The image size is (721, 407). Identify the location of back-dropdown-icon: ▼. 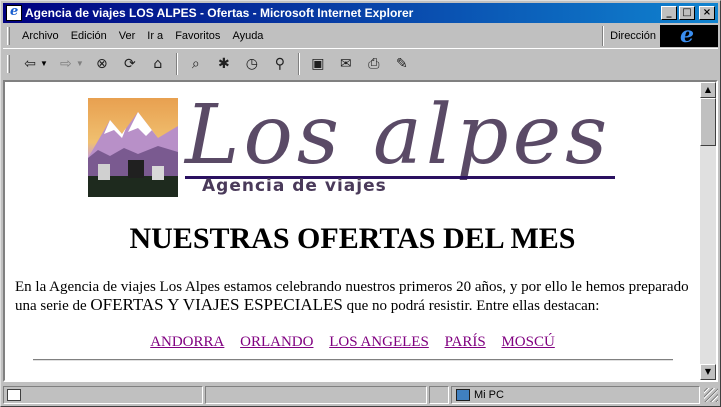
(44, 63).